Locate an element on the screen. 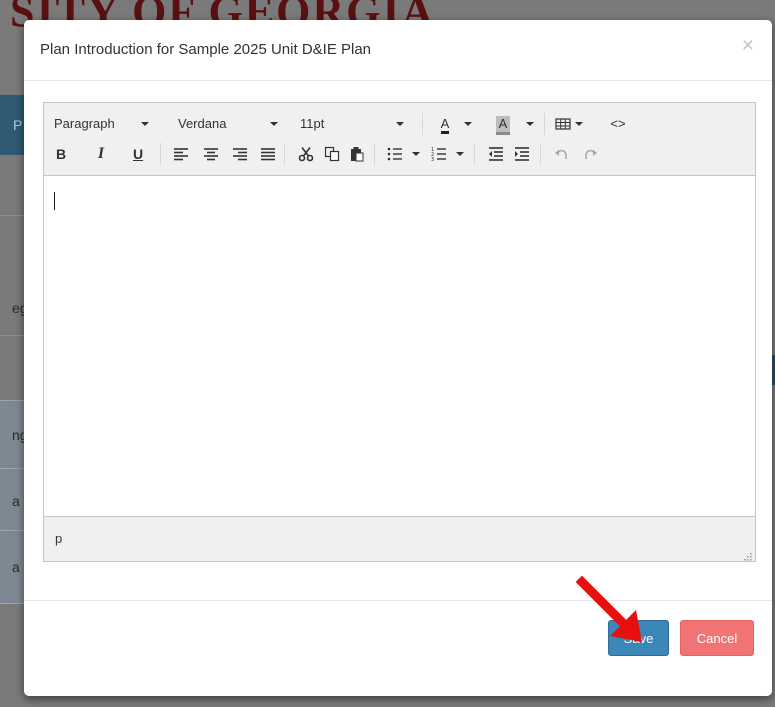 The image size is (775, 707). font-size-select-value: 11pt is located at coordinates (312, 123).